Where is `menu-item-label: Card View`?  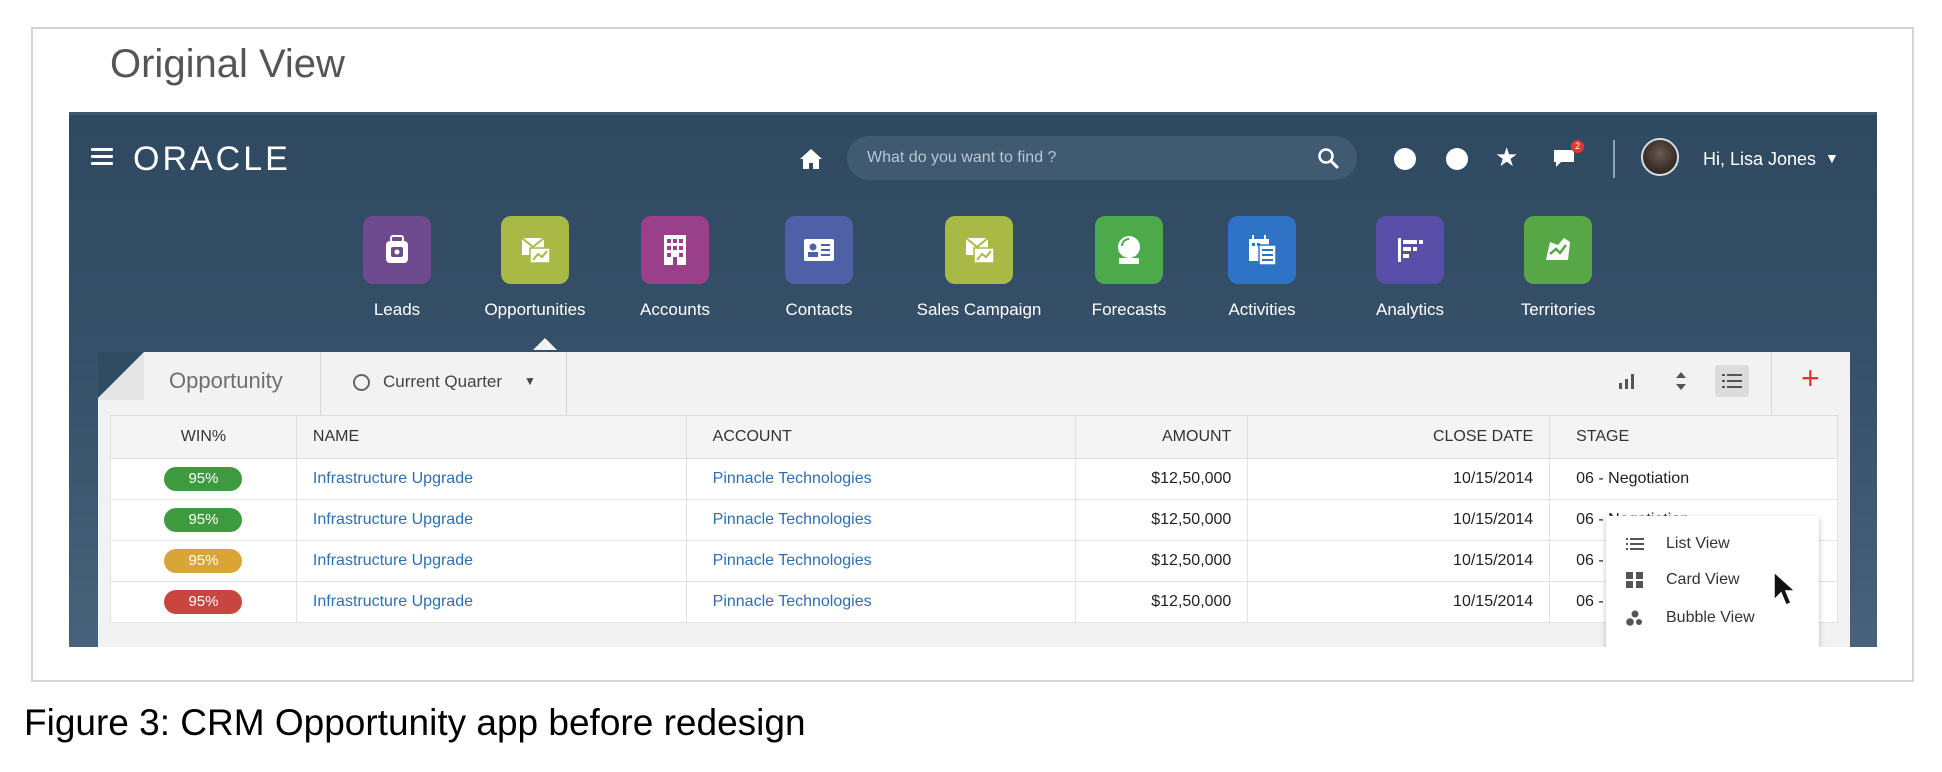
menu-item-label: Card View is located at coordinates (1703, 579).